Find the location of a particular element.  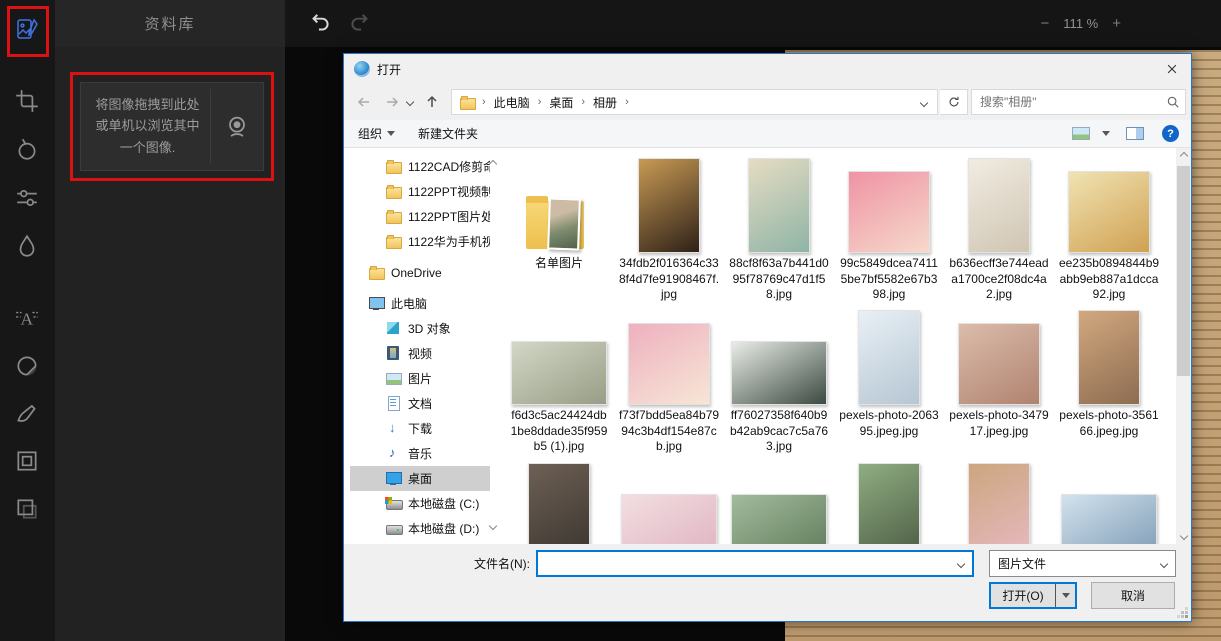

scroll-down-button is located at coordinates (1183, 536).